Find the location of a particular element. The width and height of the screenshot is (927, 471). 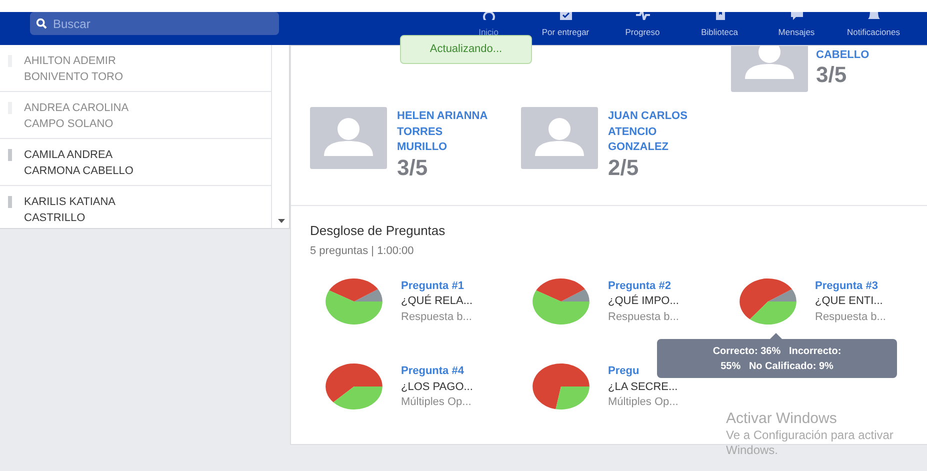

student-list-item: AHILTON ADEMIR BONIVENTO TORO is located at coordinates (135, 68).